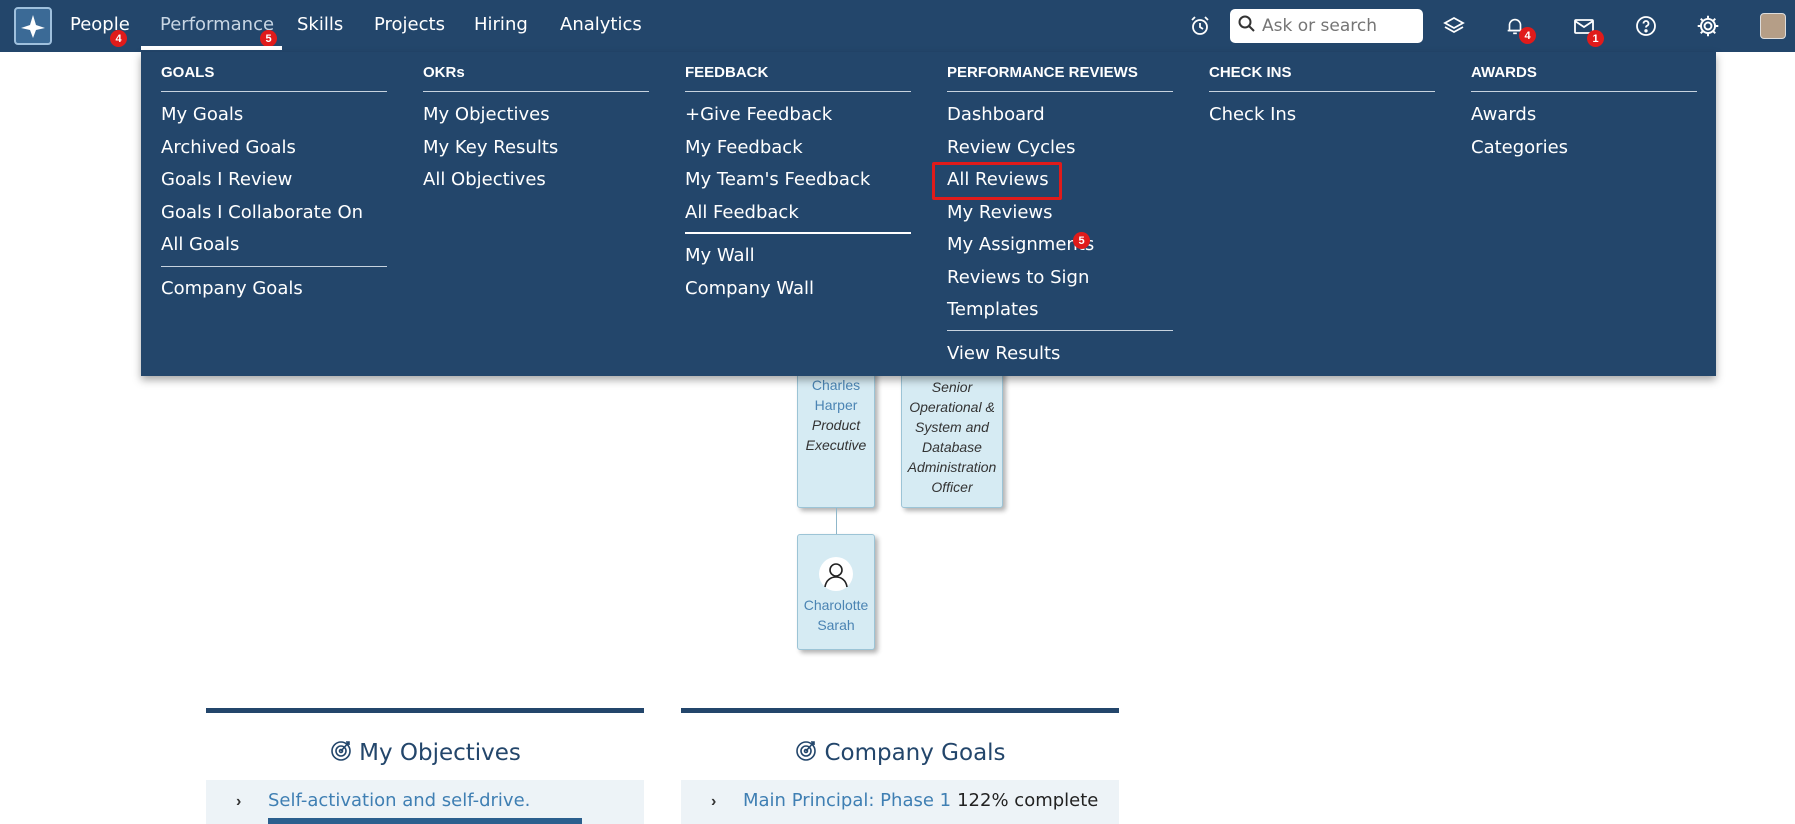 The image size is (1795, 824). I want to click on logo-icon, so click(33, 26).